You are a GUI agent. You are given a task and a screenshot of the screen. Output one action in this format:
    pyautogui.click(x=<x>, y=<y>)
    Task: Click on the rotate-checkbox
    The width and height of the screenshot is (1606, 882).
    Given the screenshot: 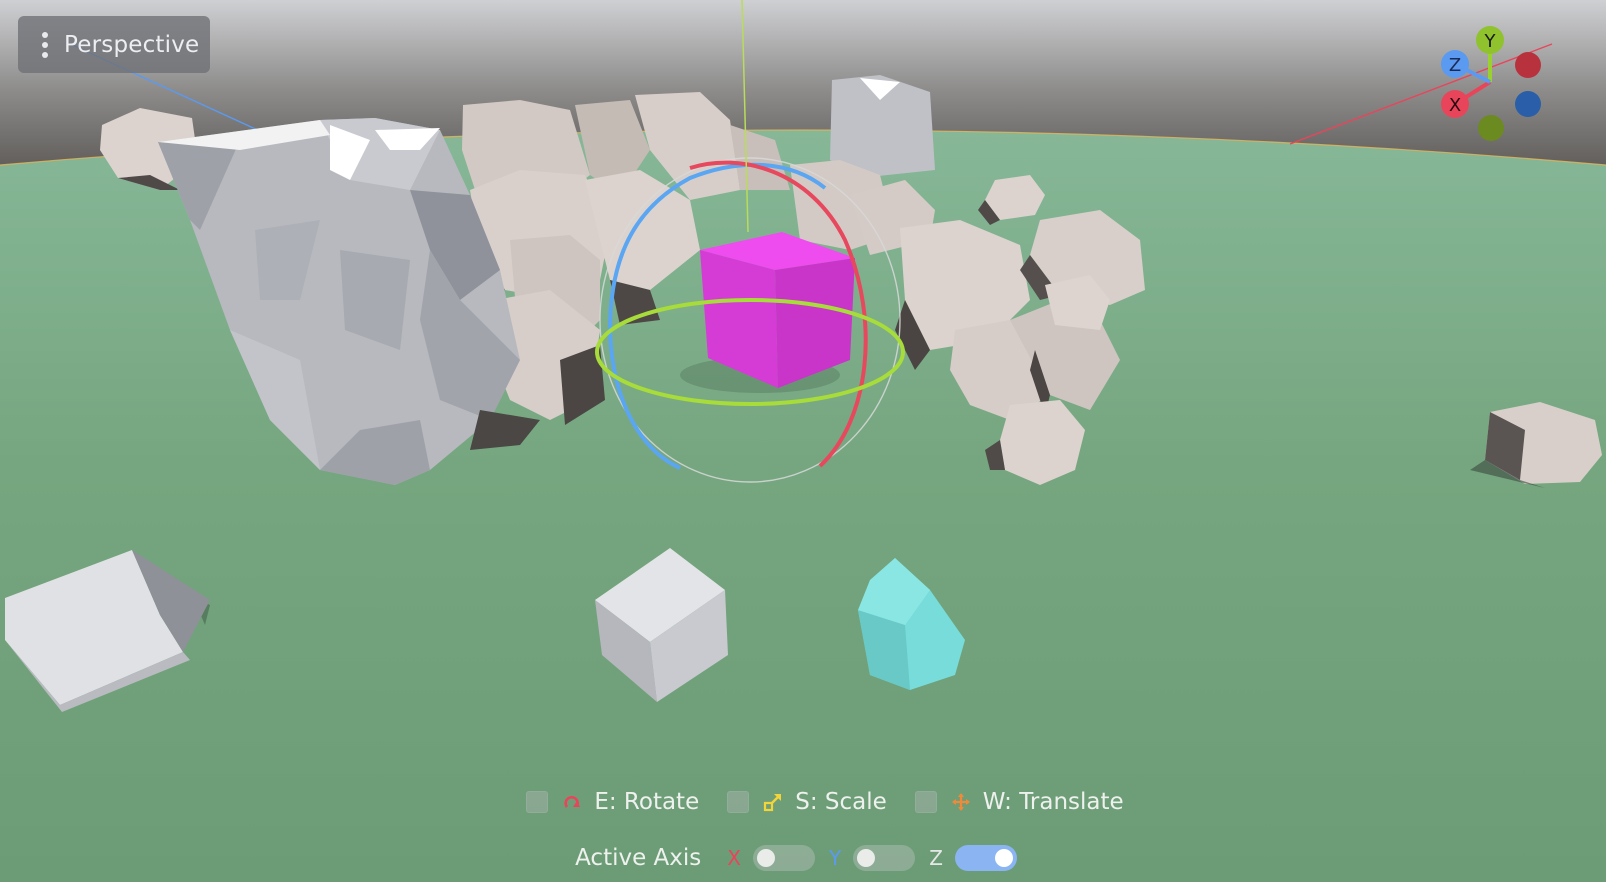 What is the action you would take?
    pyautogui.click(x=537, y=802)
    